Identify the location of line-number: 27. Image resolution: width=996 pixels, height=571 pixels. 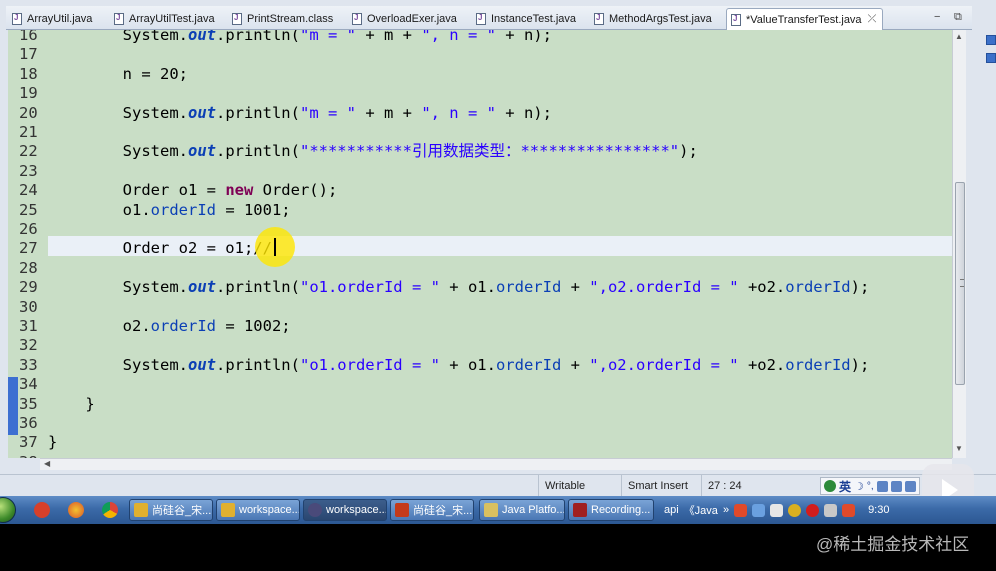
(28, 248).